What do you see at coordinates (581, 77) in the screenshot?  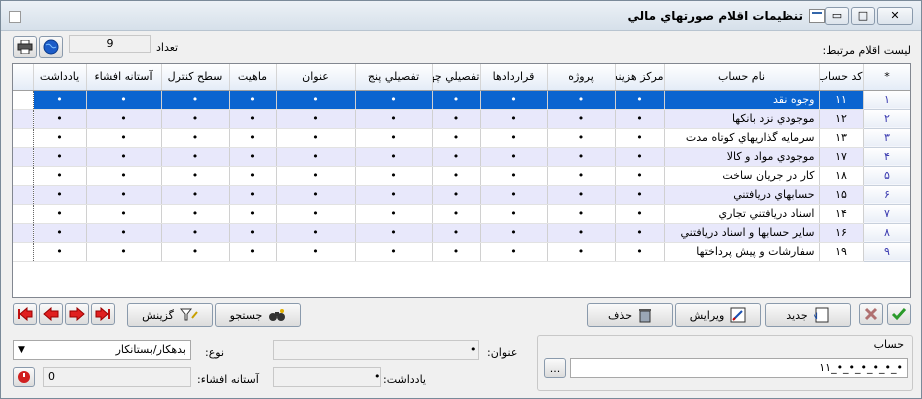 I see `col-header-project: پروژه` at bounding box center [581, 77].